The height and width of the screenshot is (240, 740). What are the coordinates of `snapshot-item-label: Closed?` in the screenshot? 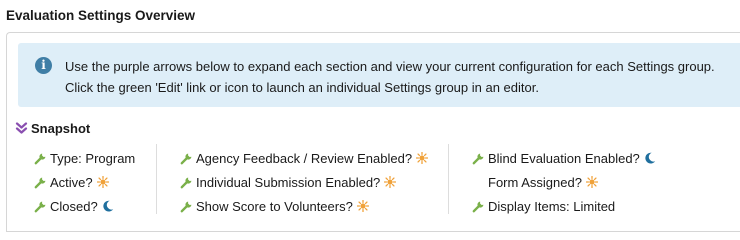 It's located at (74, 206).